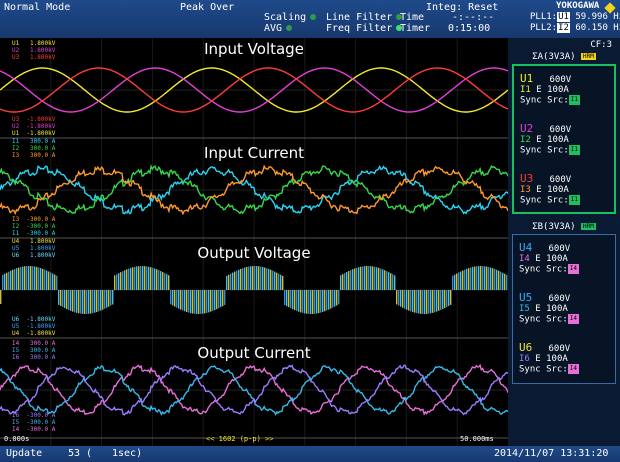  Describe the element at coordinates (469, 28) in the screenshot. I see `timer-value: 0:15:00` at that location.